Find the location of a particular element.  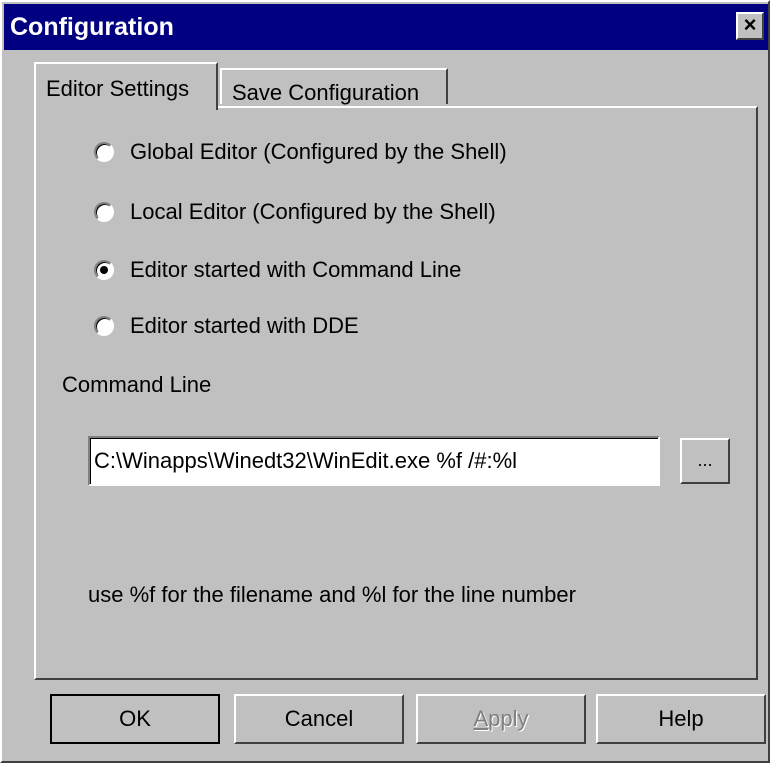

tab-label: Editor Settings is located at coordinates (118, 88).